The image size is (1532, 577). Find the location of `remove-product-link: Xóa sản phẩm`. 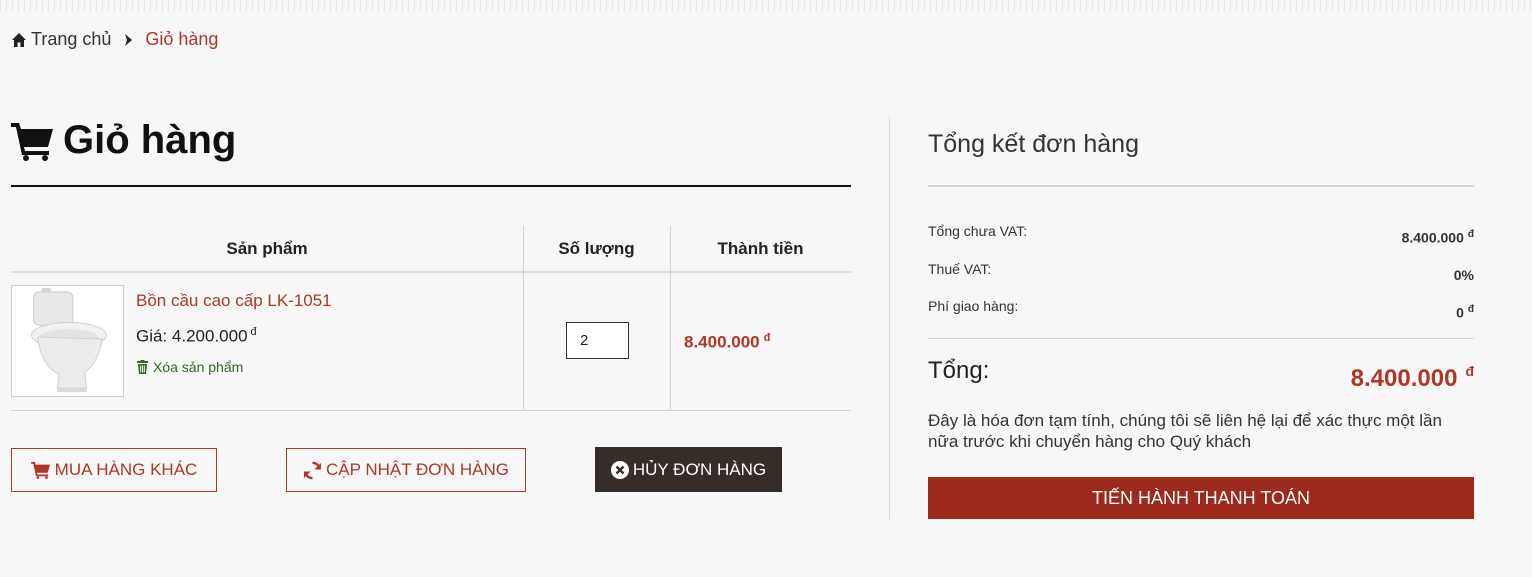

remove-product-link: Xóa sản phẩm is located at coordinates (189, 367).